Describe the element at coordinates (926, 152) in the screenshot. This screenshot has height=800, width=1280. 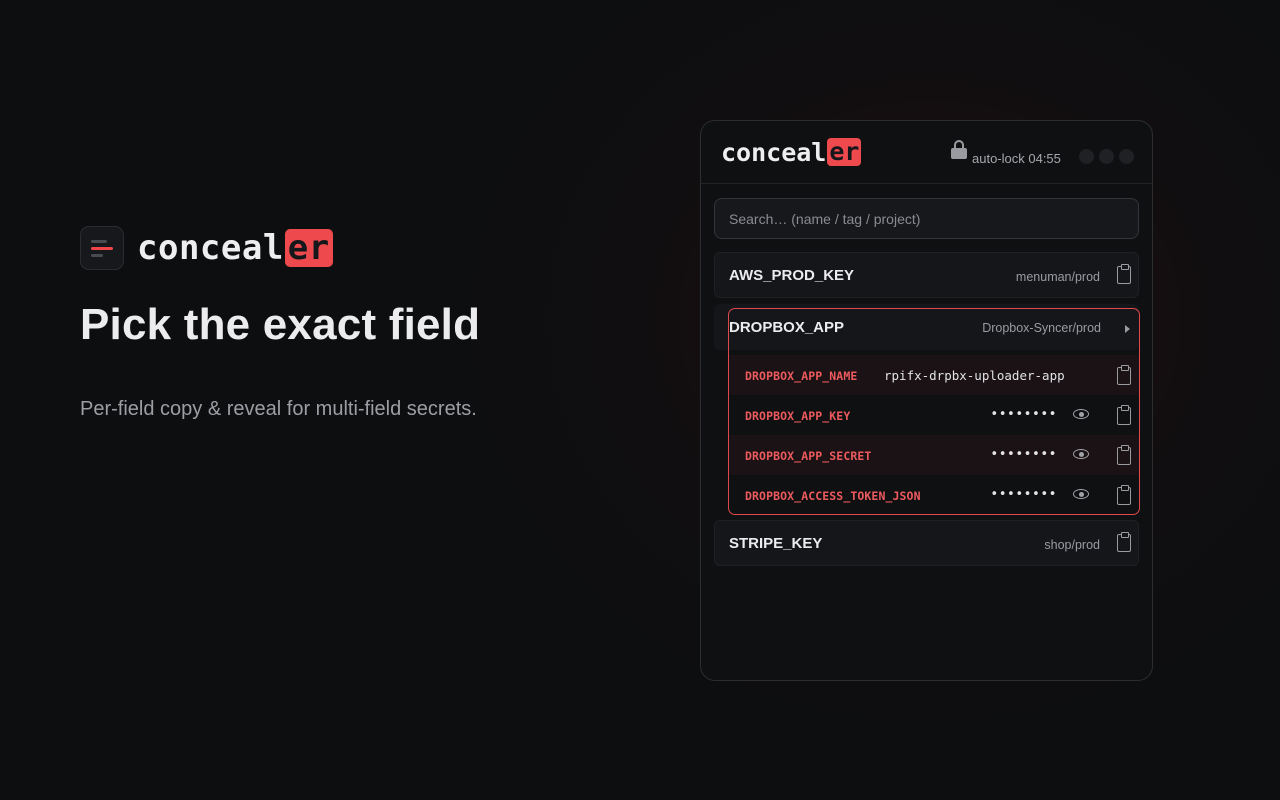
I see `popup-header: conceal er auto-lock 04:55` at that location.